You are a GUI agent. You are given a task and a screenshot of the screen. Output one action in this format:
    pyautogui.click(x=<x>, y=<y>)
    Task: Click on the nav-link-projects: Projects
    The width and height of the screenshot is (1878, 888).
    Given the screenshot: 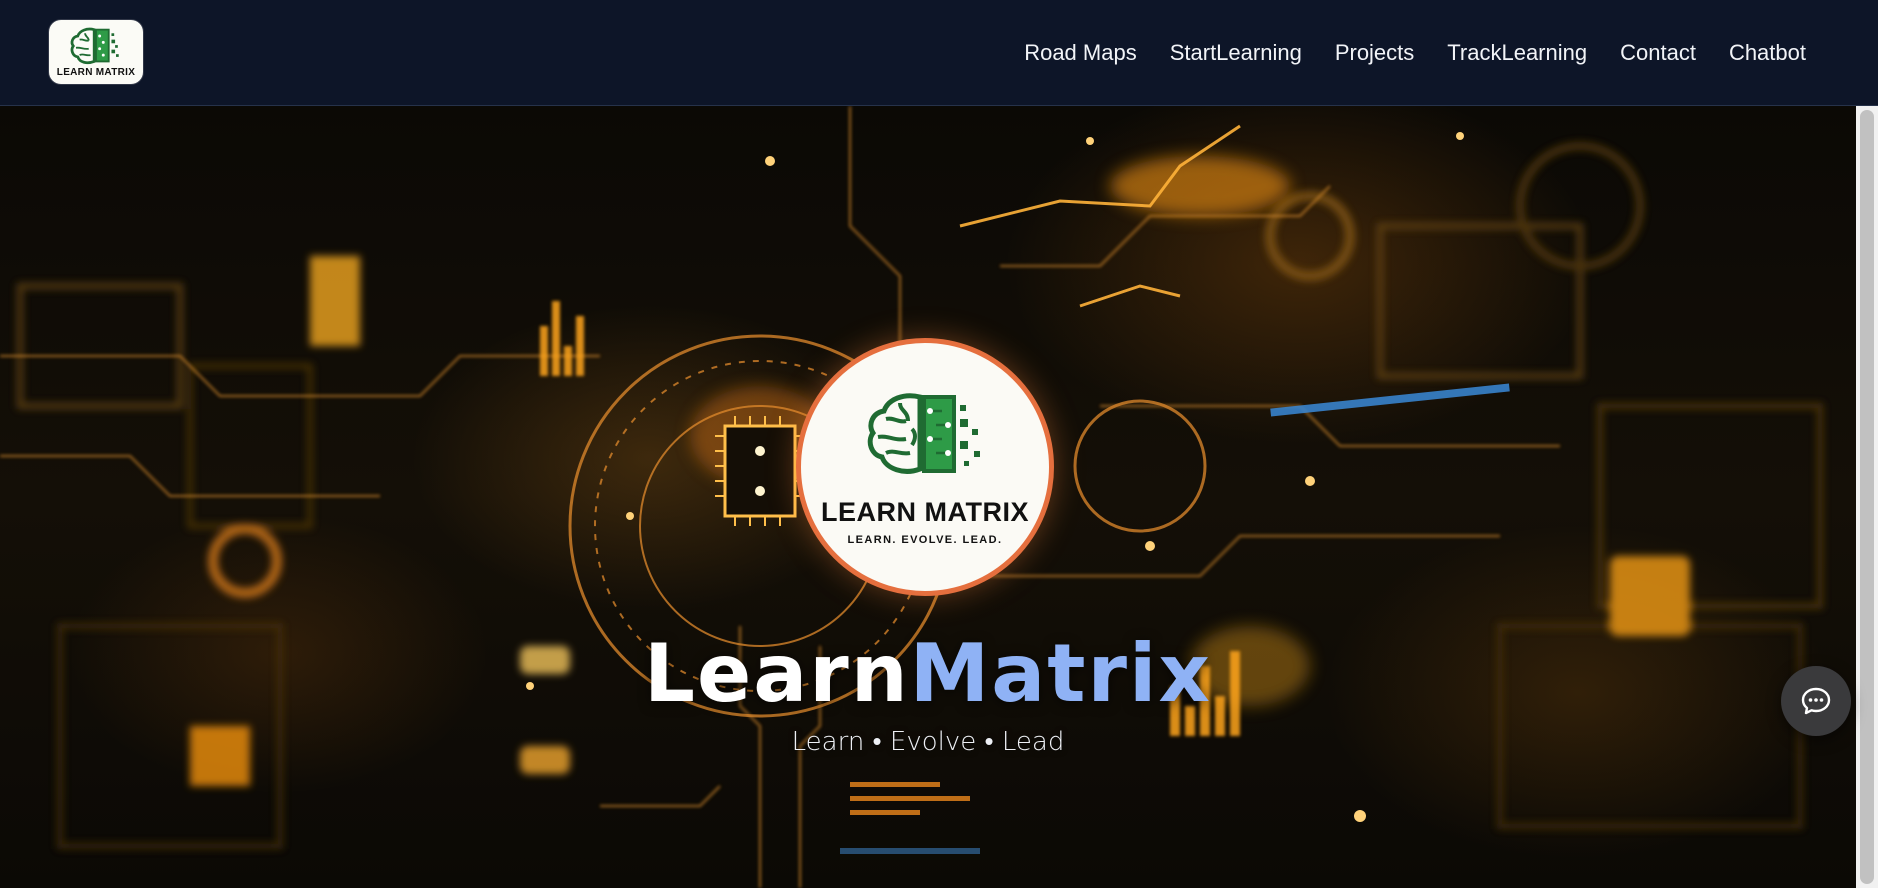 What is the action you would take?
    pyautogui.click(x=1374, y=53)
    